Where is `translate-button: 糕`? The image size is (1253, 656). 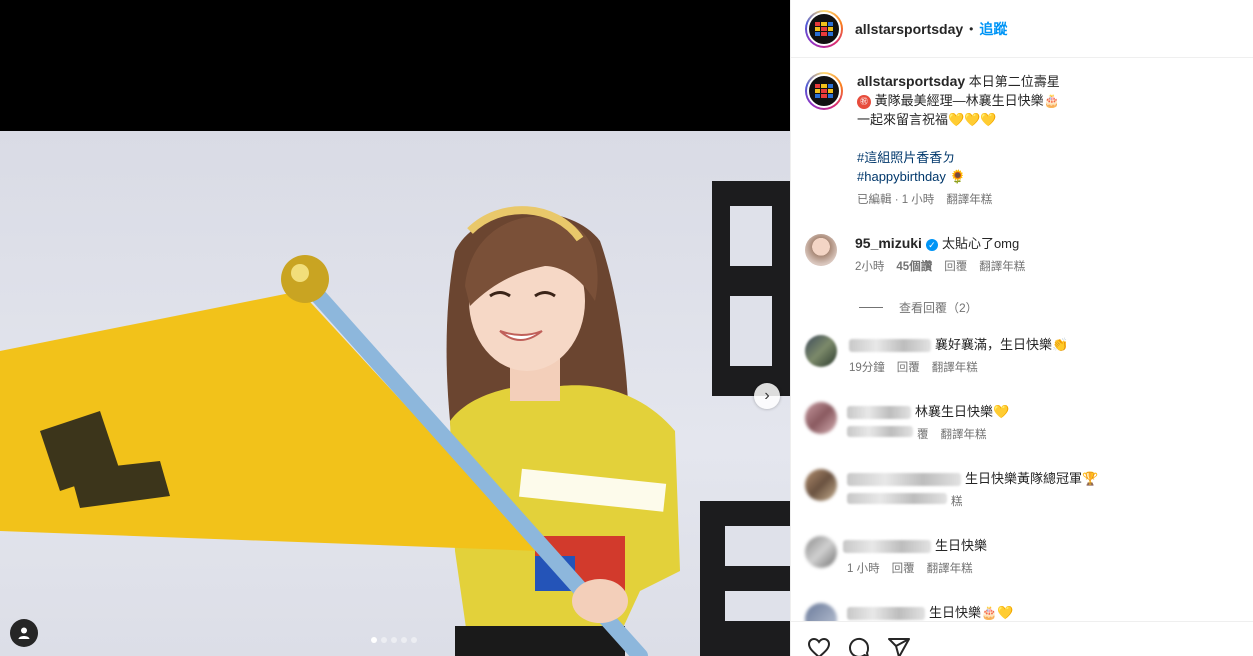
translate-button: 糕 is located at coordinates (957, 502).